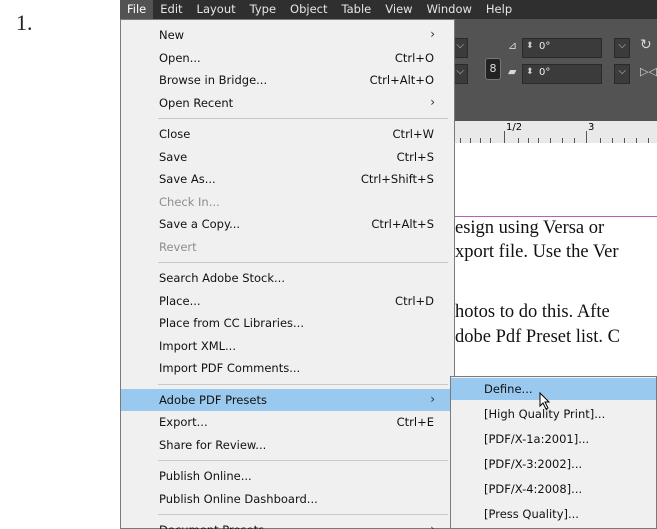  Describe the element at coordinates (530, 46) in the screenshot. I see `stepper-icon: ⬍` at that location.